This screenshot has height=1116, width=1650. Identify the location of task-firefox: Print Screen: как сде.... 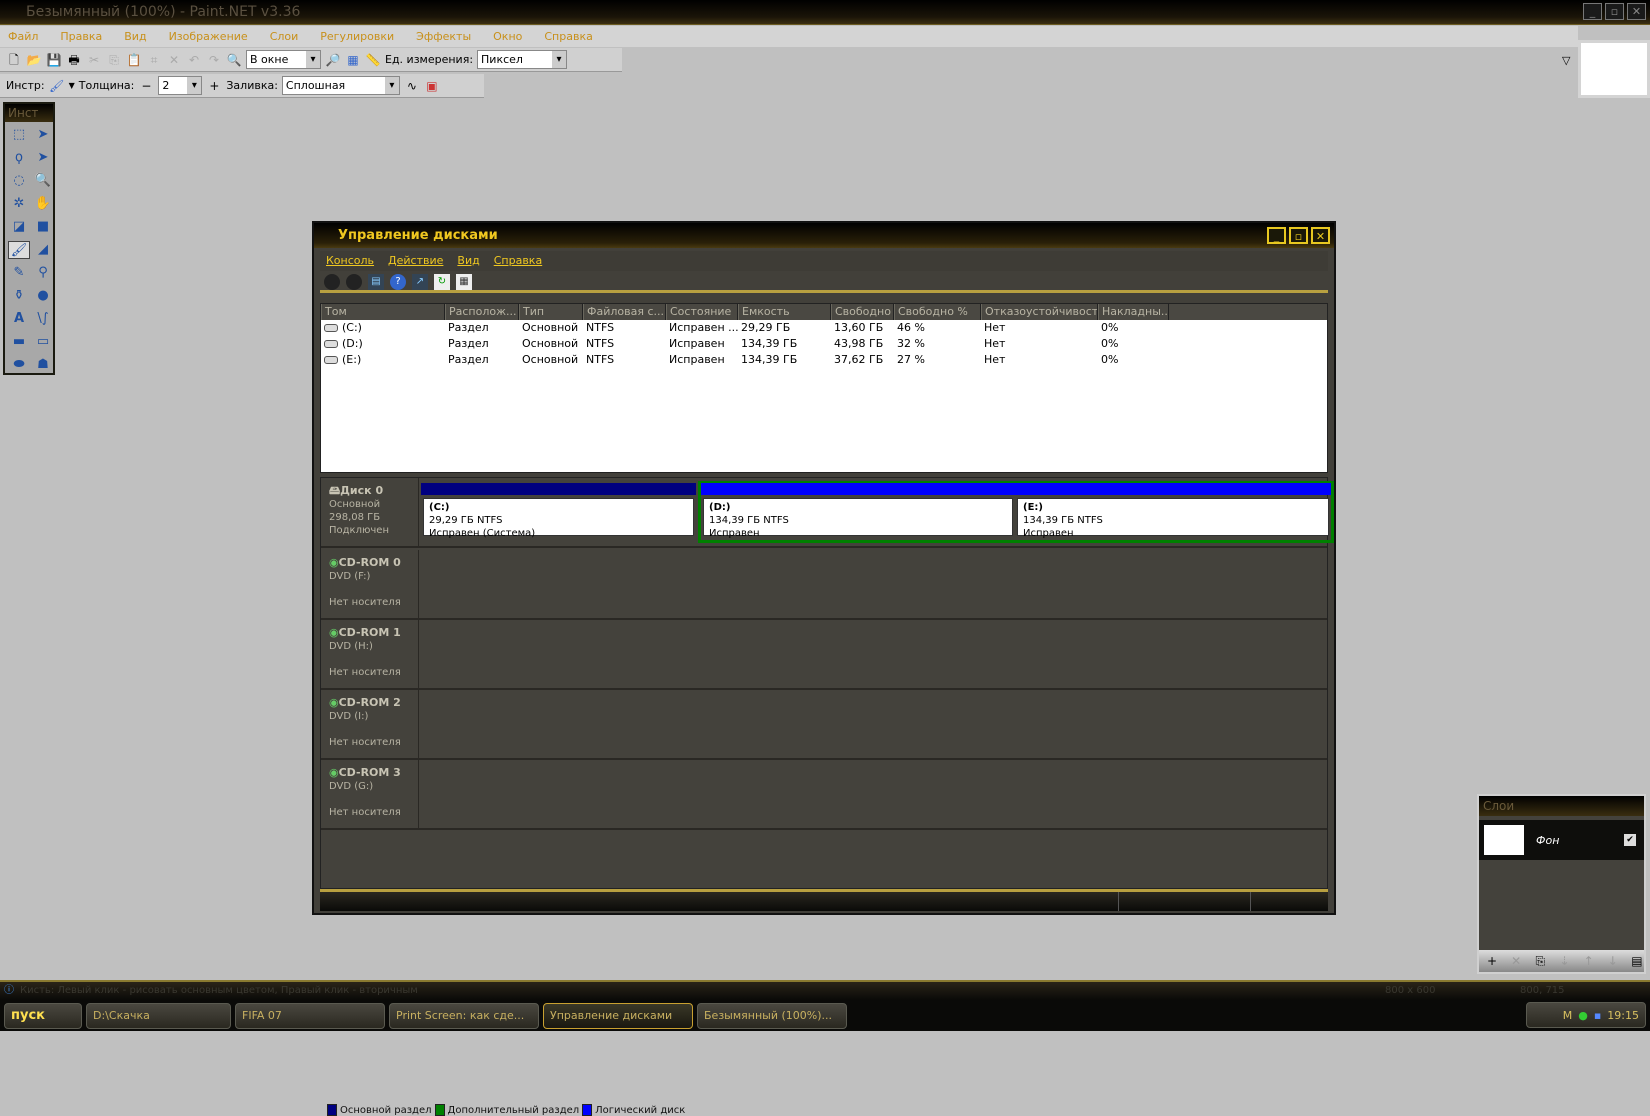
(464, 1015).